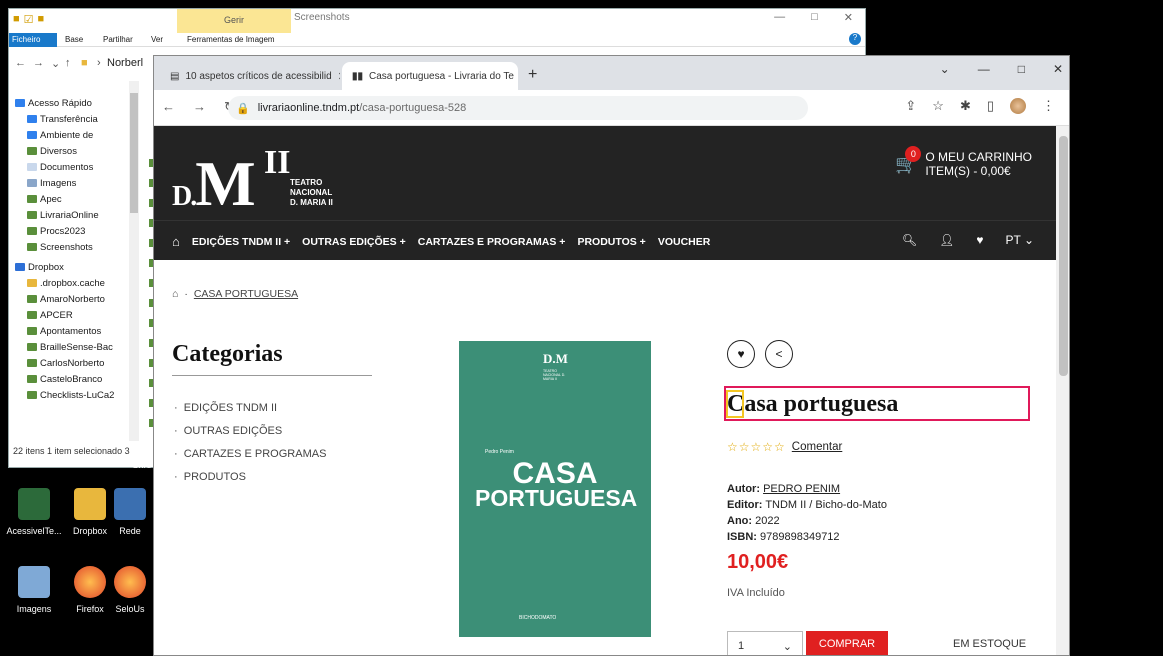 Image resolution: width=1163 pixels, height=656 pixels. I want to click on logo-line: NACIONAL, so click(311, 192).